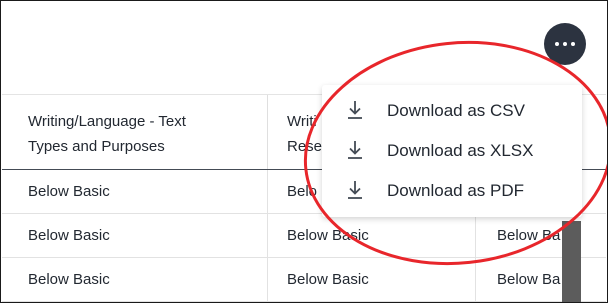 Image resolution: width=608 pixels, height=303 pixels. I want to click on more-horizontal-icon, so click(557, 44).